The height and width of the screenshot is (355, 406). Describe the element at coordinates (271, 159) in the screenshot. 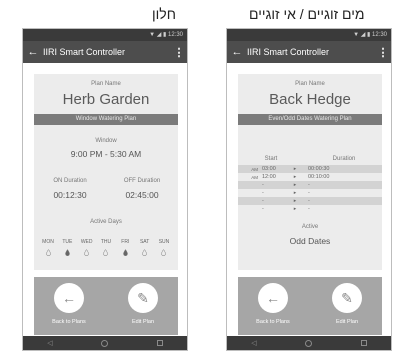

I see `start-header: Start` at that location.